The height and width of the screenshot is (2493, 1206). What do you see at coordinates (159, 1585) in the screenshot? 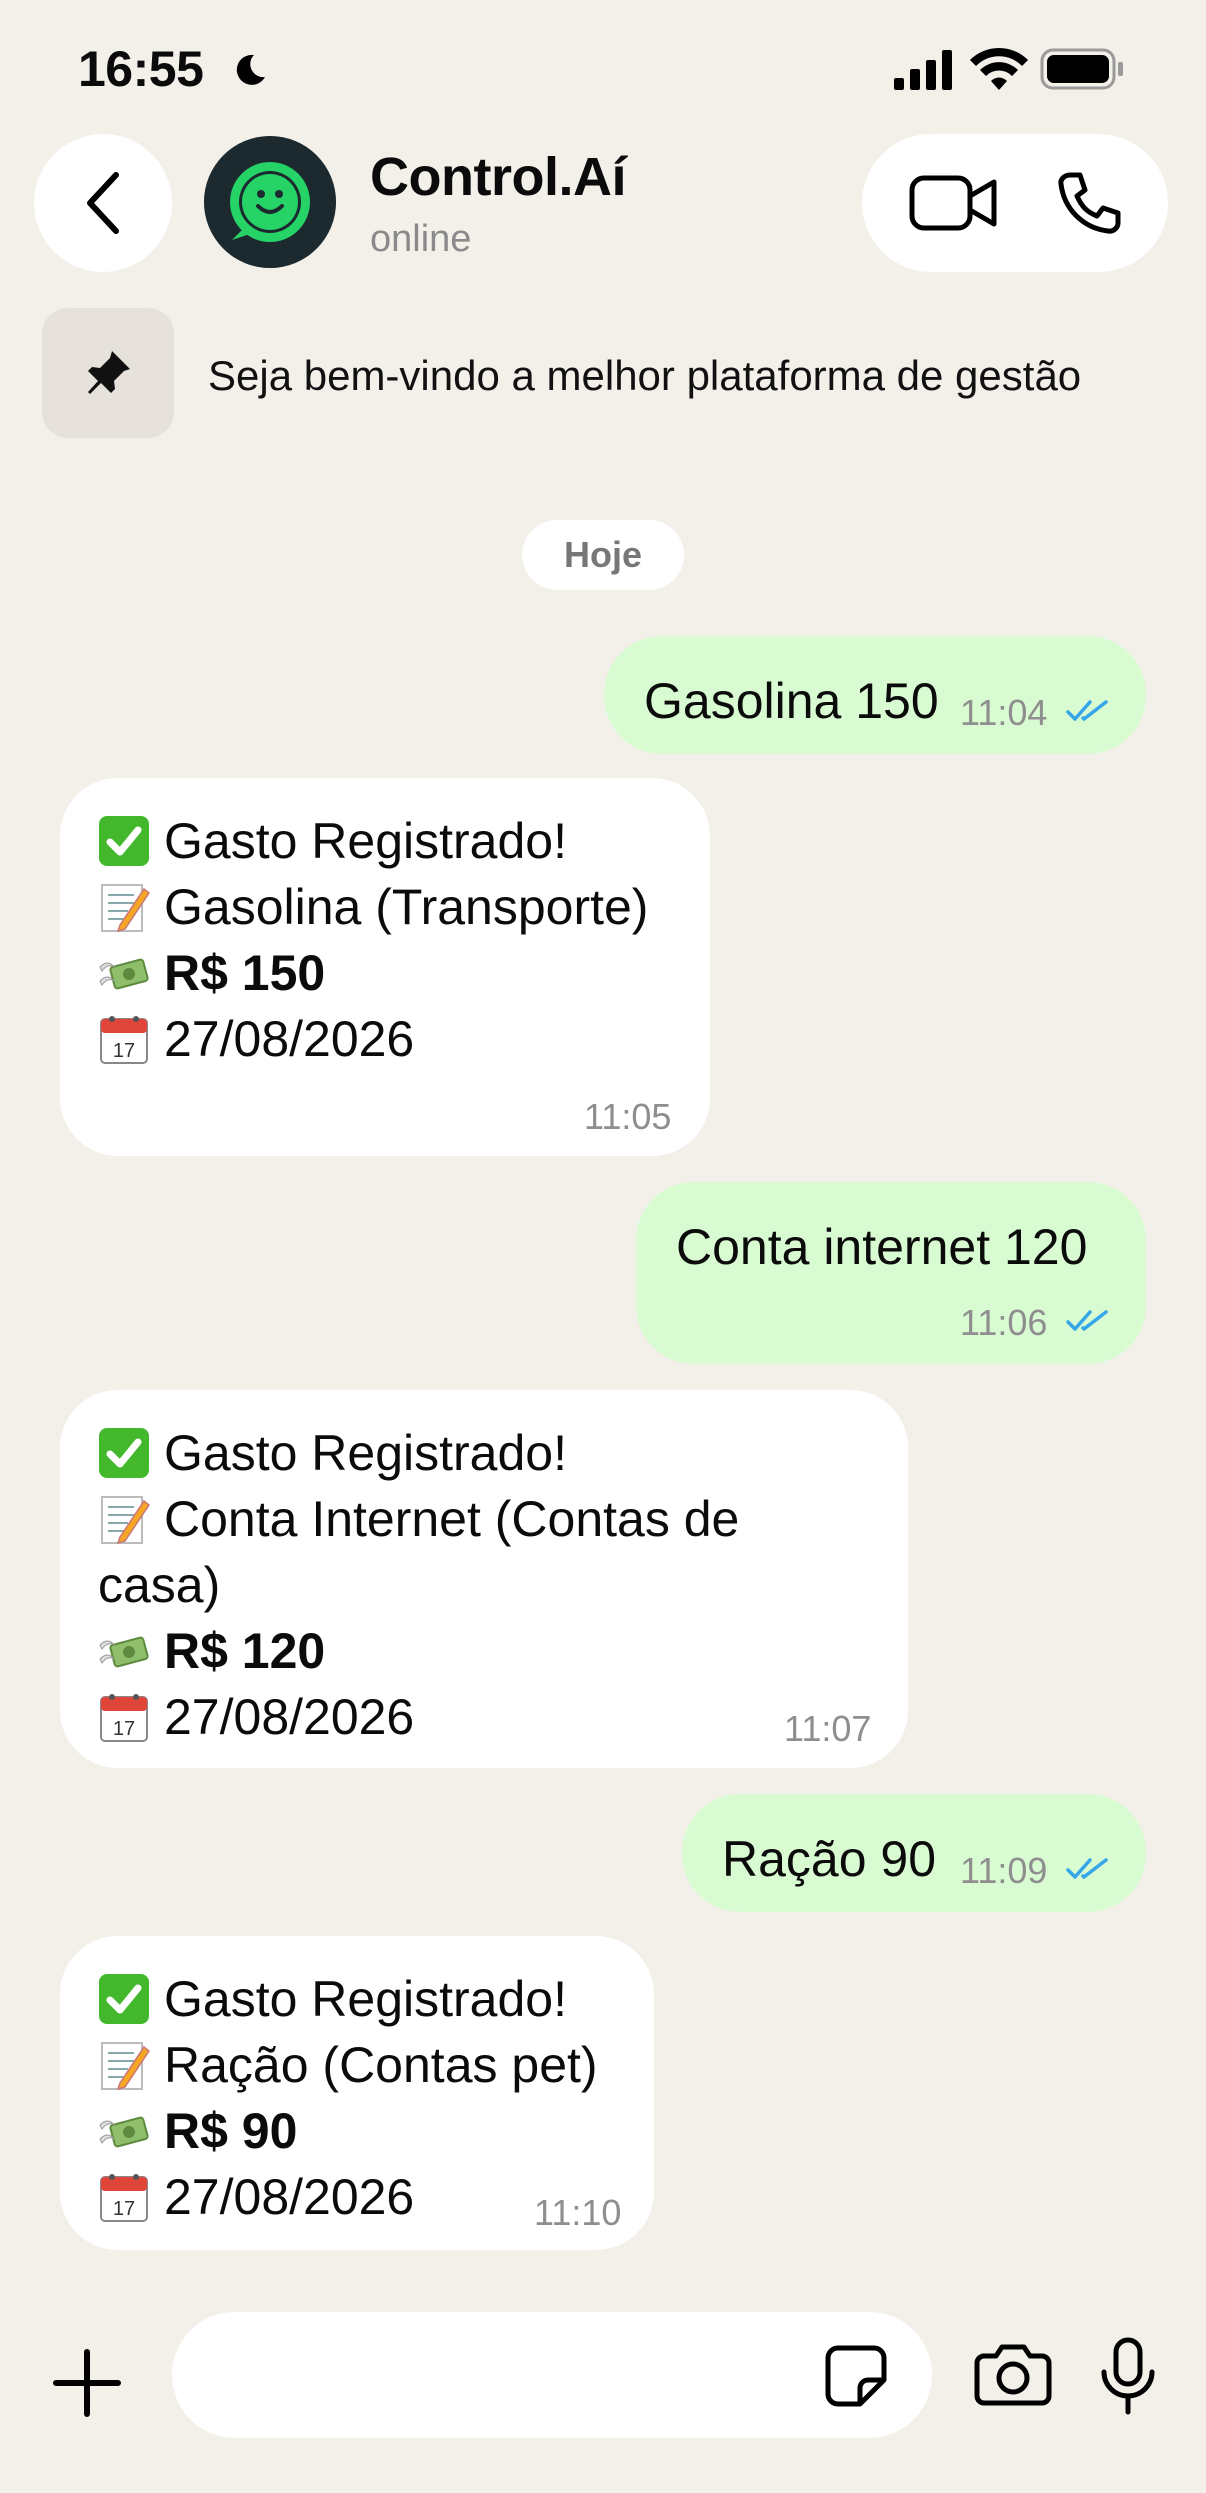
I see `message-description-cont: casa)` at bounding box center [159, 1585].